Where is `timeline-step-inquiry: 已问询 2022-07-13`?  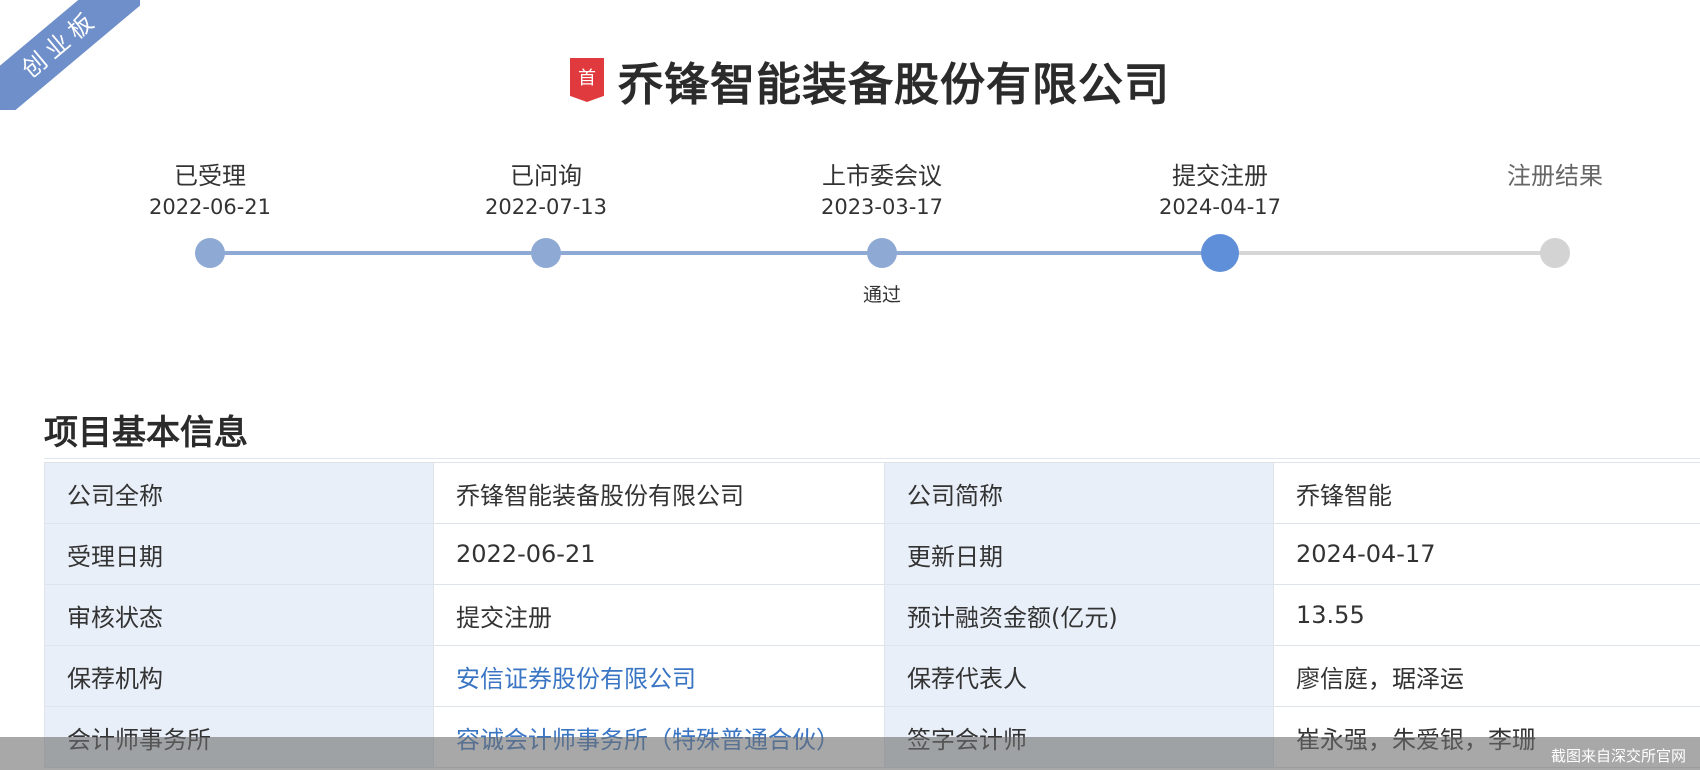 timeline-step-inquiry: 已问询 2022-07-13 is located at coordinates (546, 214).